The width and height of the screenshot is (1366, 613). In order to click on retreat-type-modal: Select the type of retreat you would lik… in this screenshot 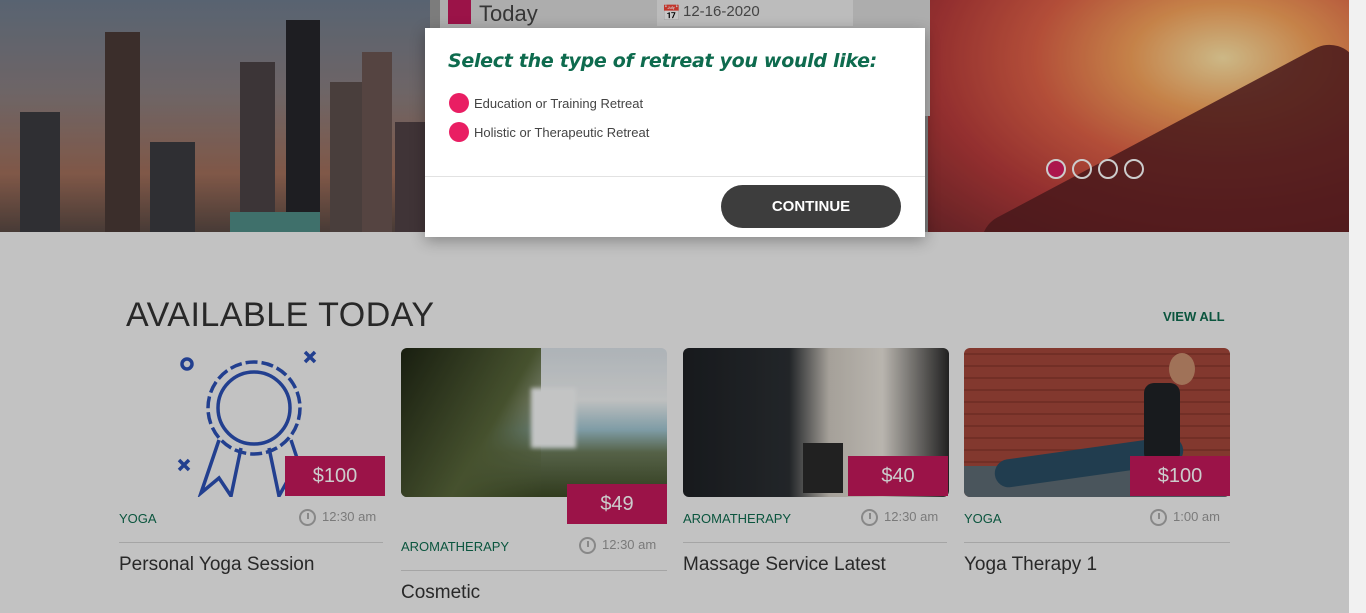, I will do `click(675, 132)`.